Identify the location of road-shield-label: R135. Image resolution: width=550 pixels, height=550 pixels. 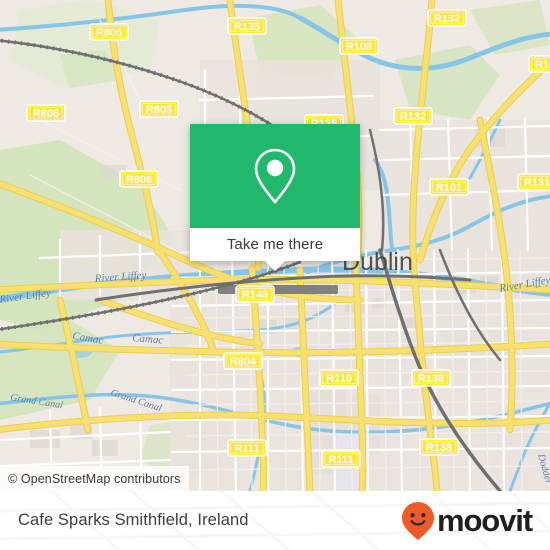
(247, 27).